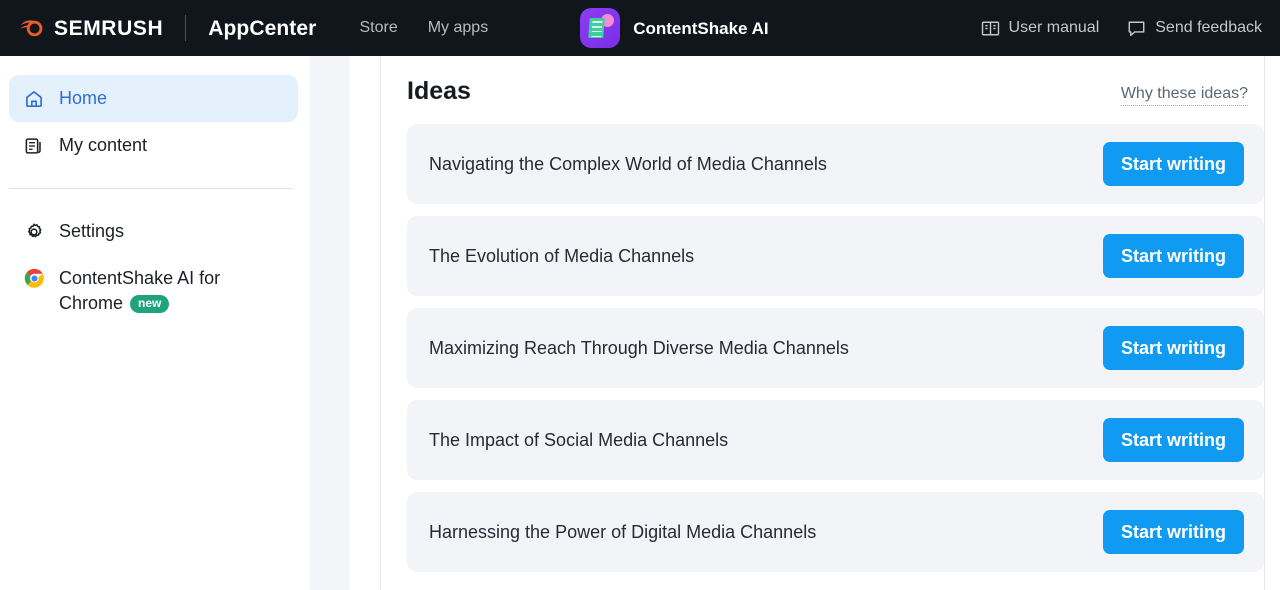 Image resolution: width=1280 pixels, height=590 pixels. Describe the element at coordinates (34, 145) in the screenshot. I see `document-icon` at that location.